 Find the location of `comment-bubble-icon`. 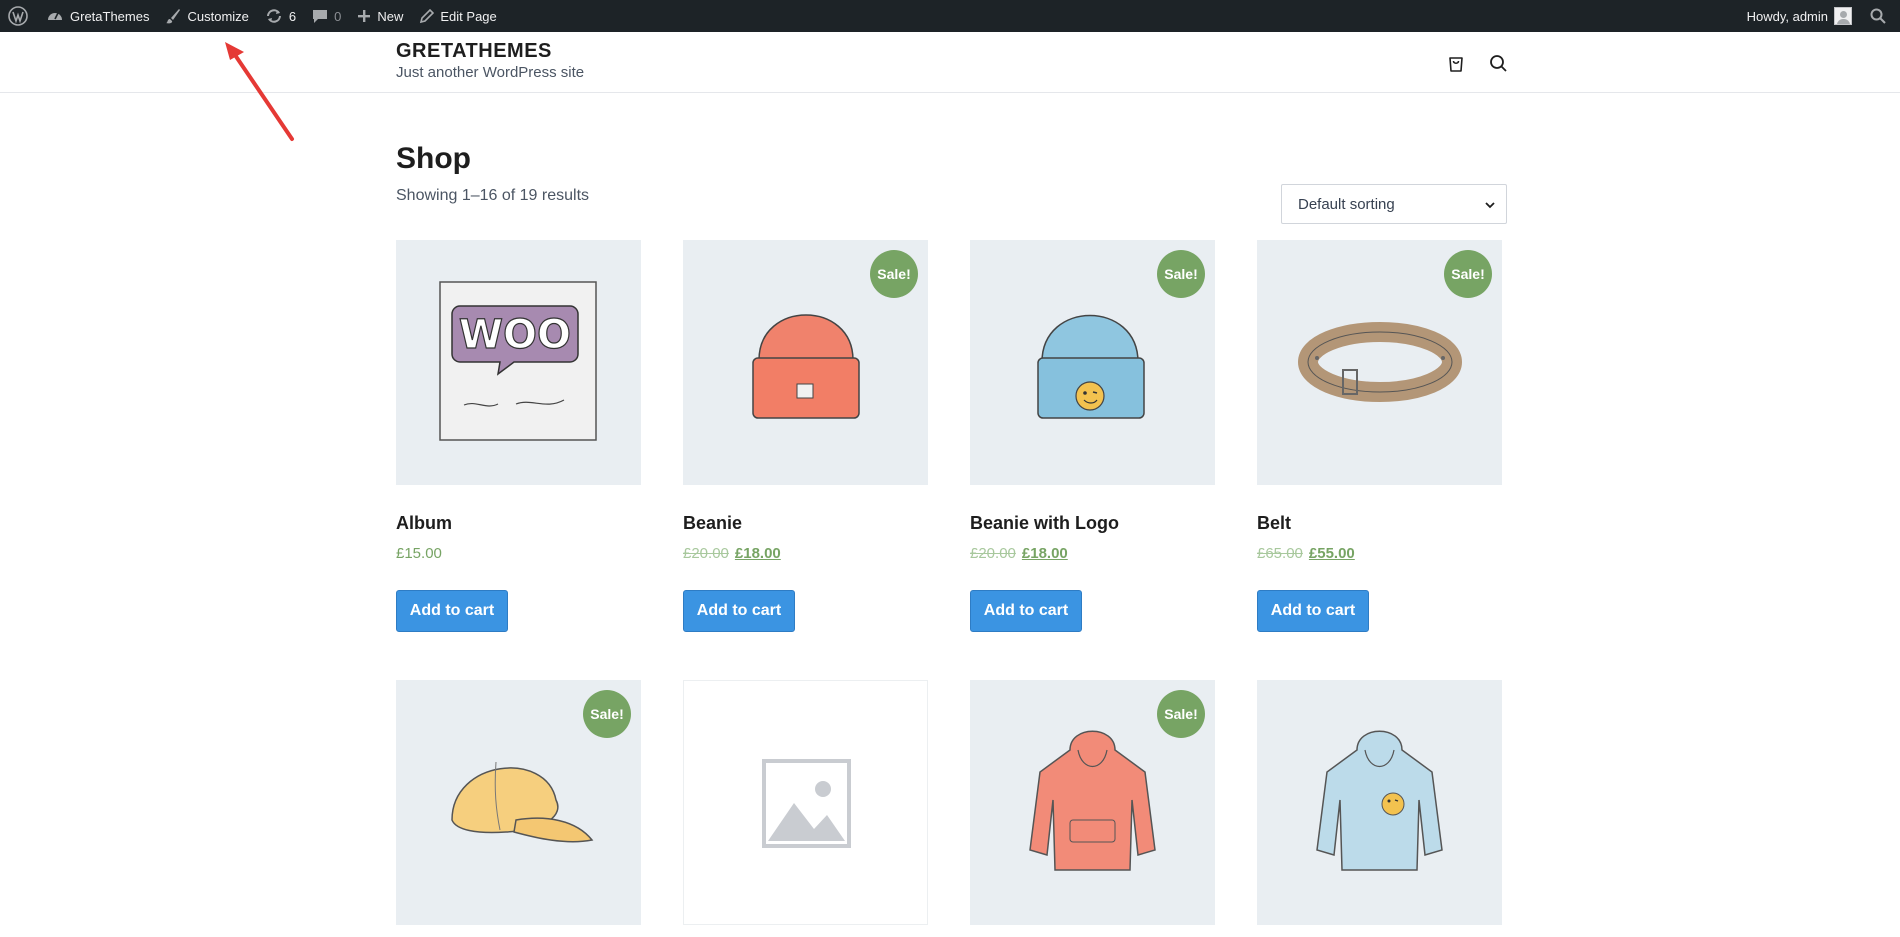

comment-bubble-icon is located at coordinates (320, 16).